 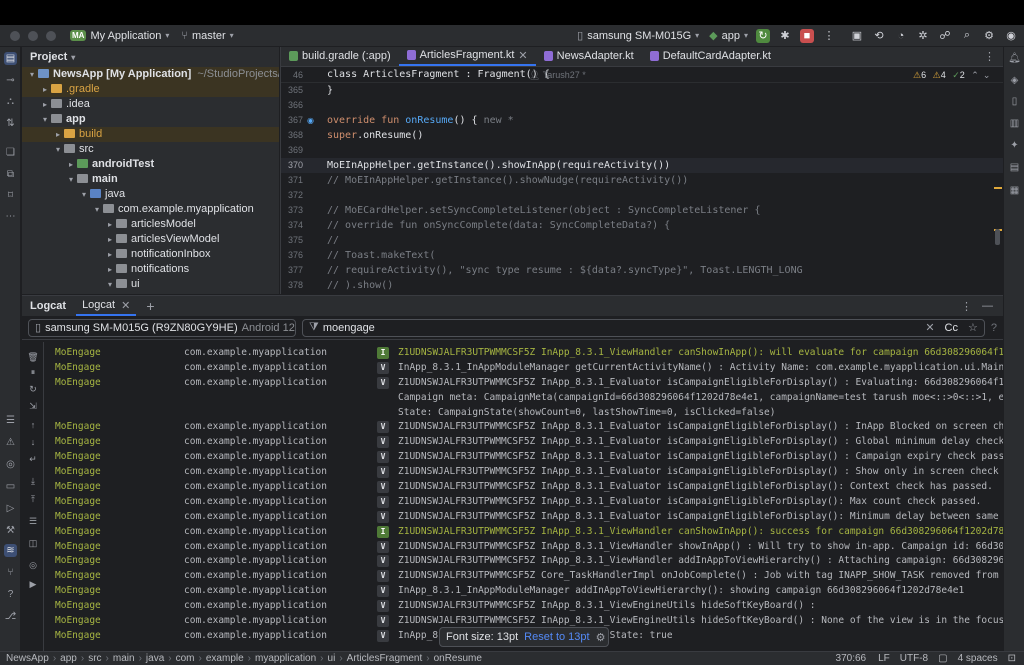 What do you see at coordinates (942, 658) in the screenshot?
I see `readonly-icon: ▢` at bounding box center [942, 658].